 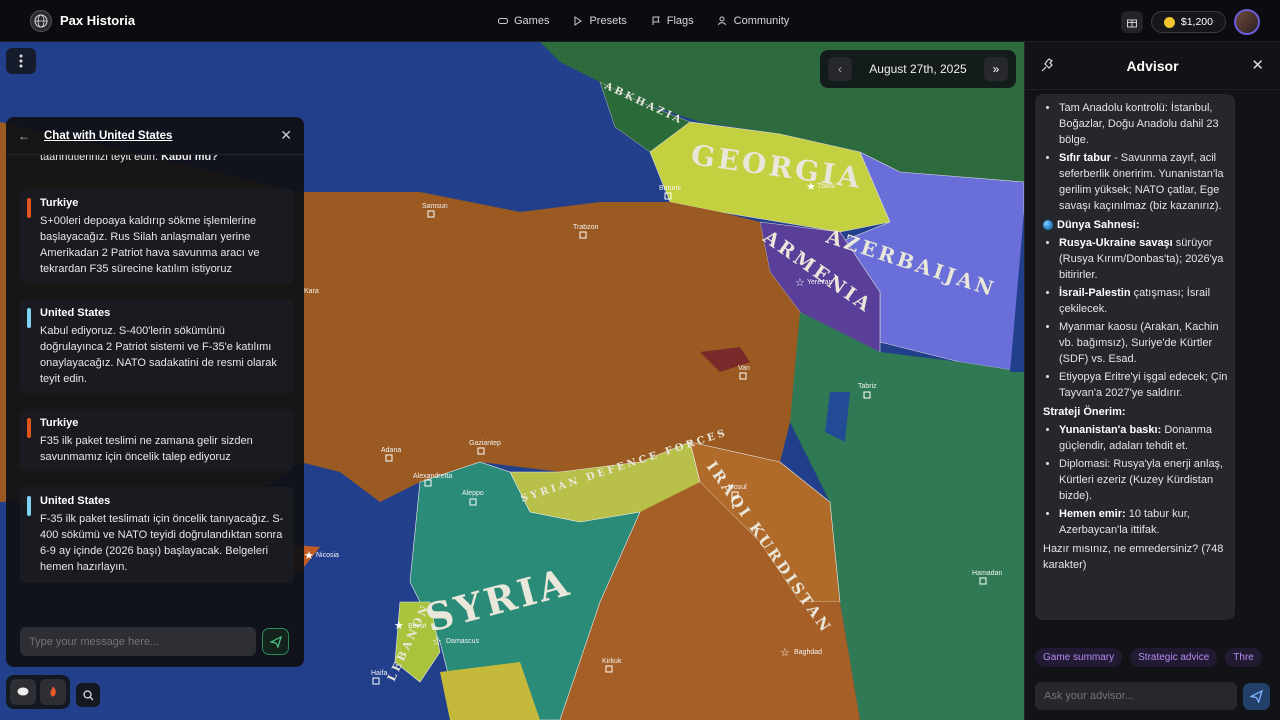 I want to click on pin-icon, so click(x=1048, y=65).